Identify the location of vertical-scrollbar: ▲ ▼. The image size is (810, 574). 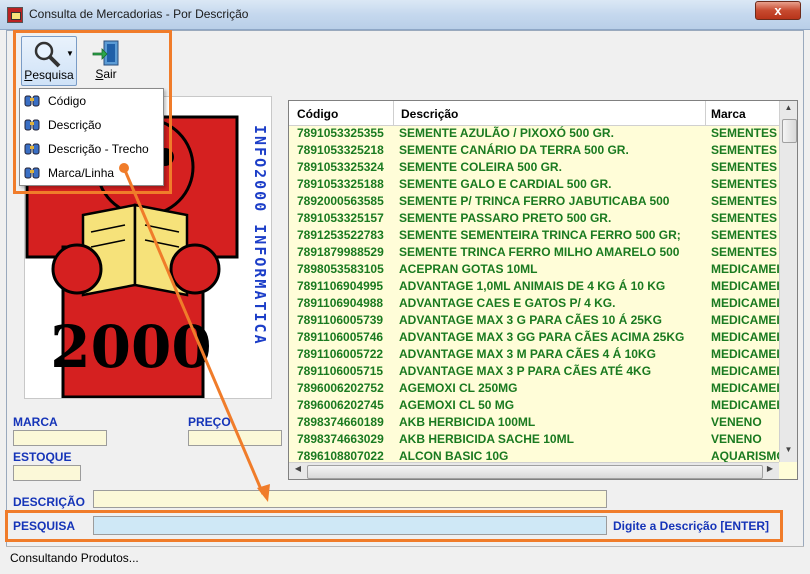
(788, 281).